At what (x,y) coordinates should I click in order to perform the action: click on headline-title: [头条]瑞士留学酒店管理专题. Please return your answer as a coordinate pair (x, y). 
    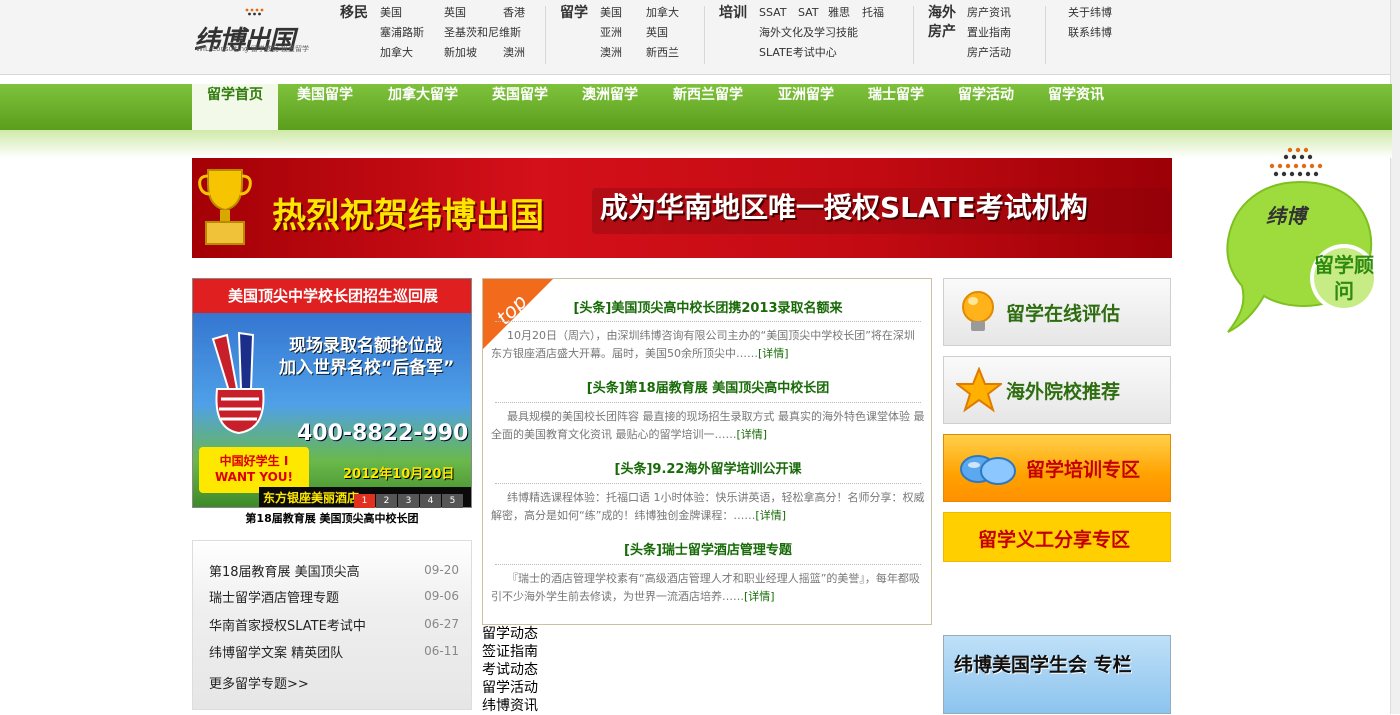
    Looking at the image, I should click on (707, 548).